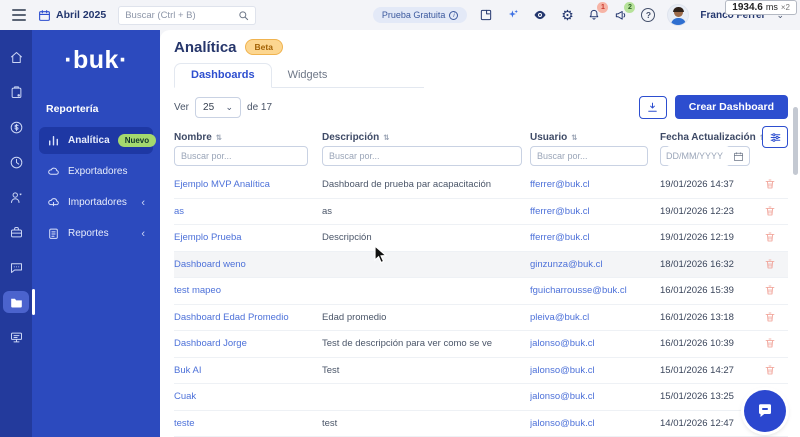 This screenshot has width=800, height=437. Describe the element at coordinates (574, 137) in the screenshot. I see `sort-icon: ⇅` at that location.